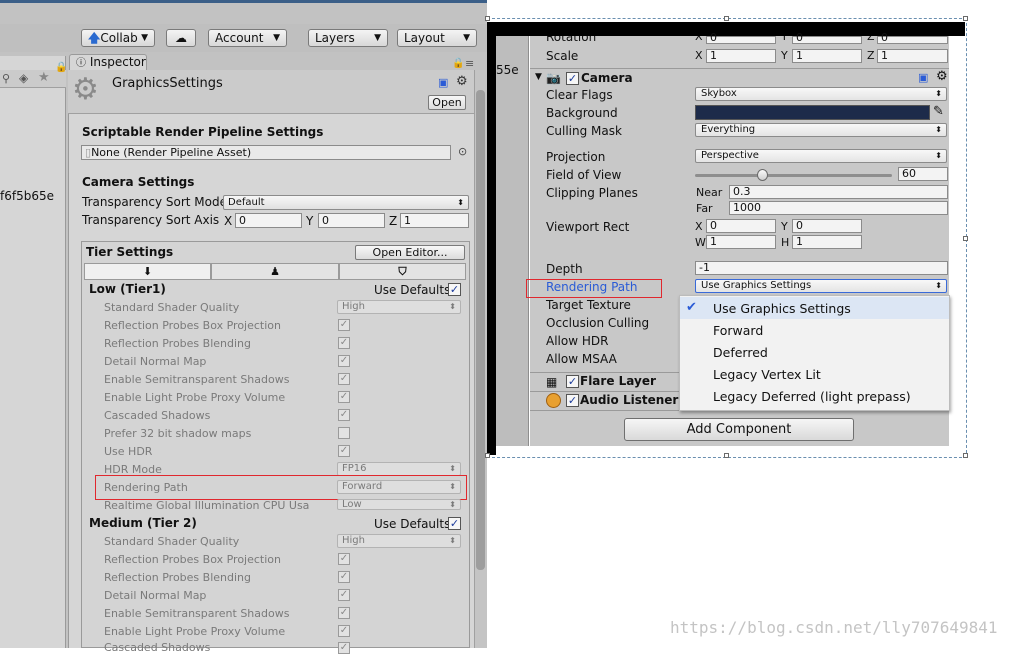  What do you see at coordinates (195, 397) in the screenshot?
I see `tier1-row-label: Enable Light Probe Proxy Volume` at bounding box center [195, 397].